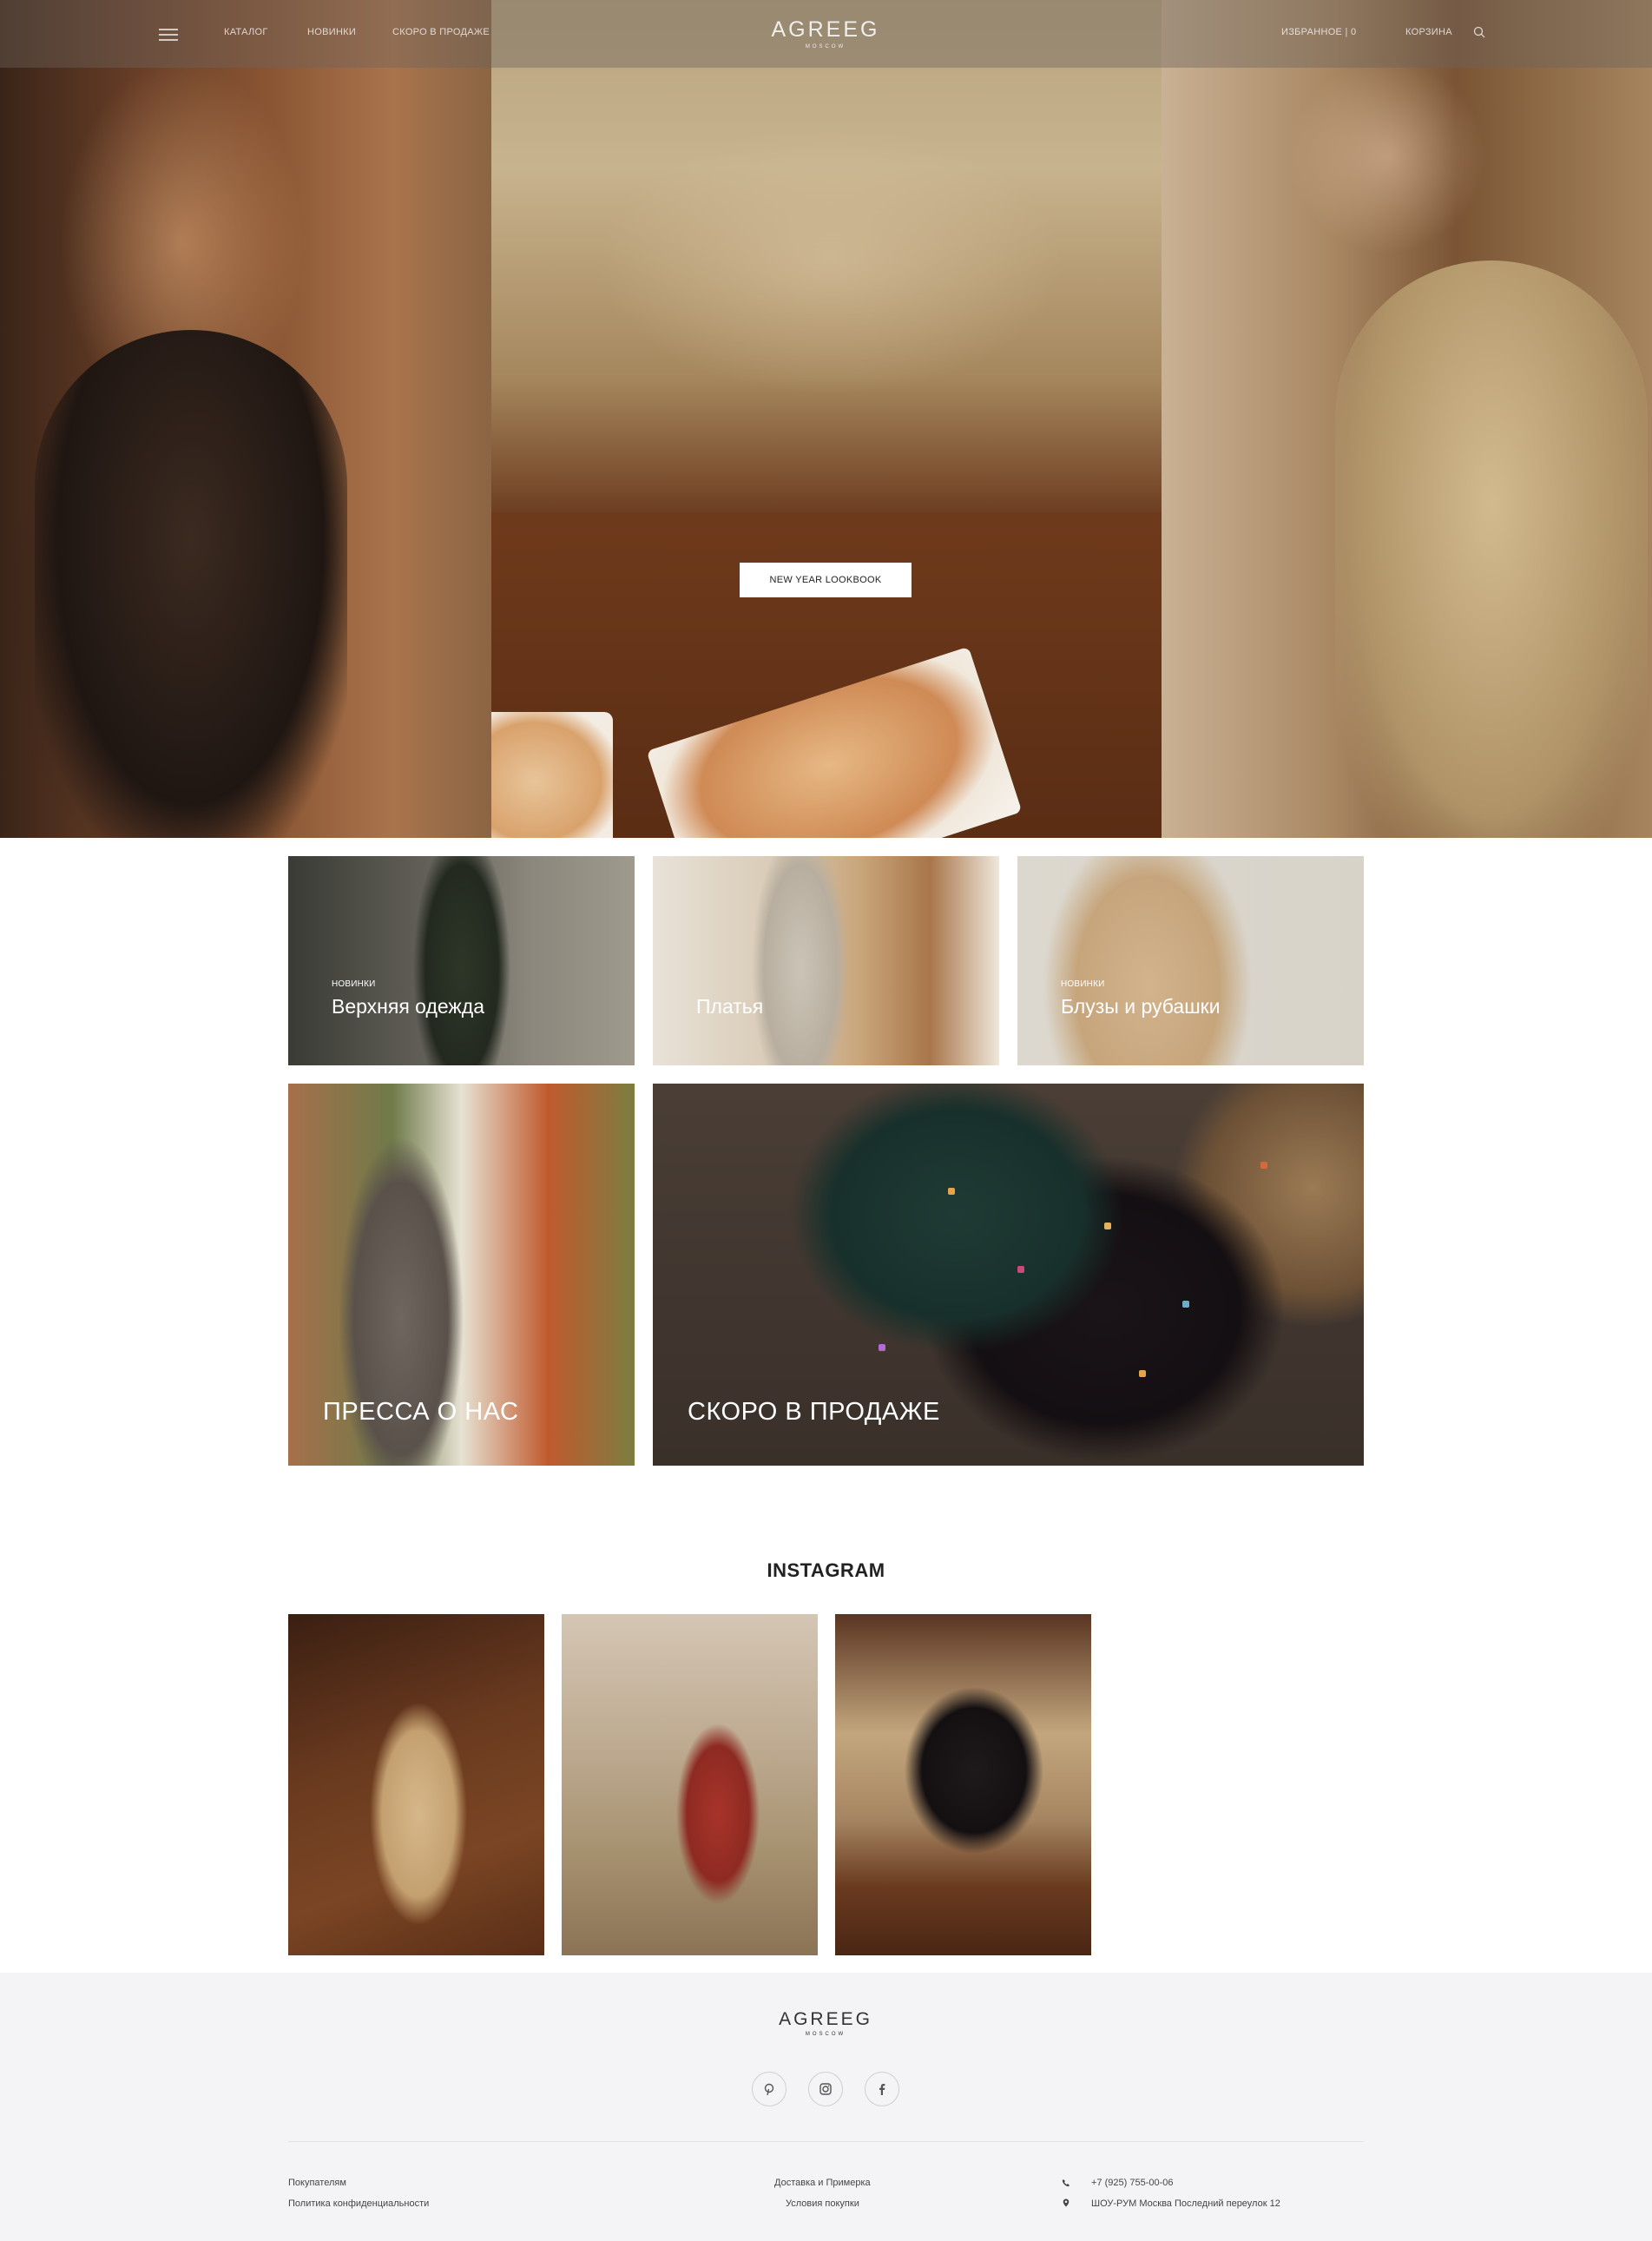 The height and width of the screenshot is (2241, 1652). What do you see at coordinates (825, 2089) in the screenshot?
I see `instagram-icon` at bounding box center [825, 2089].